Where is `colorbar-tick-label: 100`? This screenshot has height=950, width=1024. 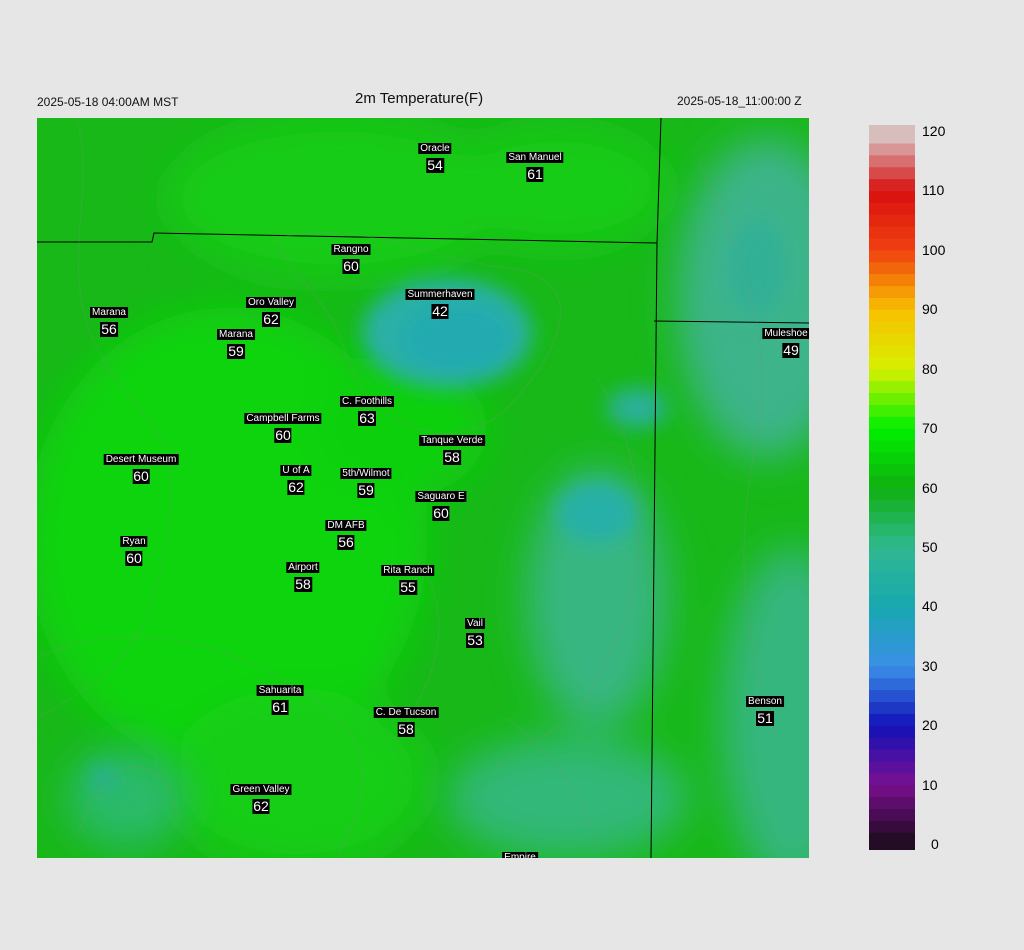 colorbar-tick-label: 100 is located at coordinates (934, 249).